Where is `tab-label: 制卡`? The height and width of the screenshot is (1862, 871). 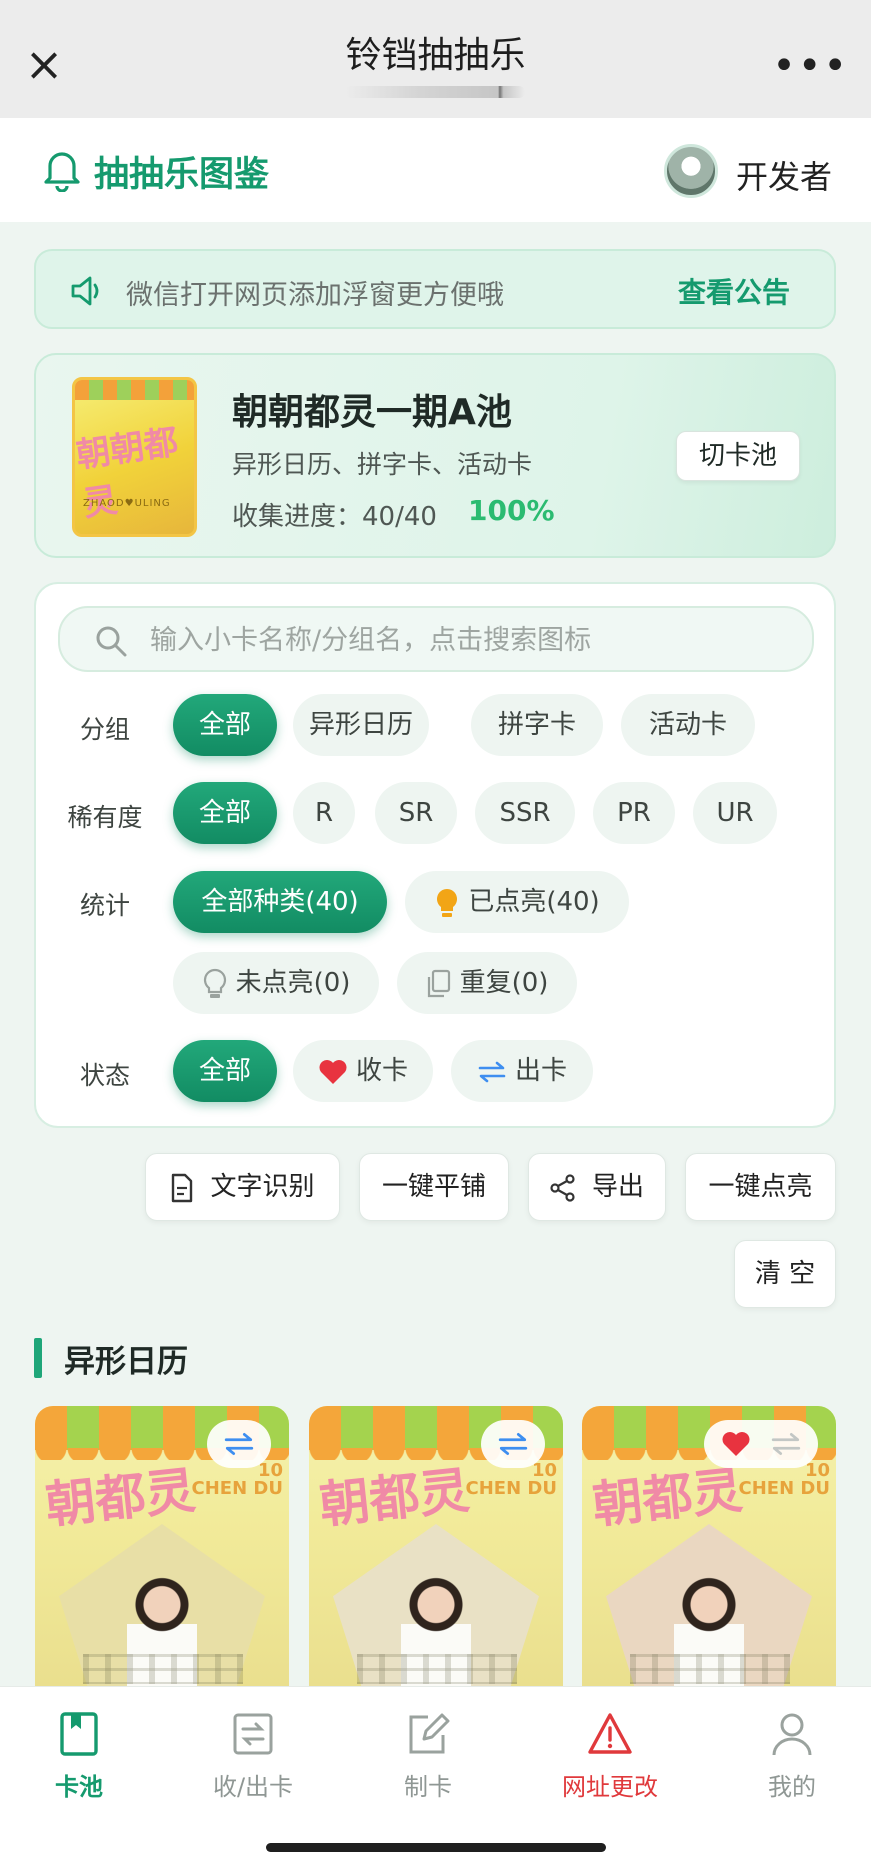 tab-label: 制卡 is located at coordinates (428, 1787).